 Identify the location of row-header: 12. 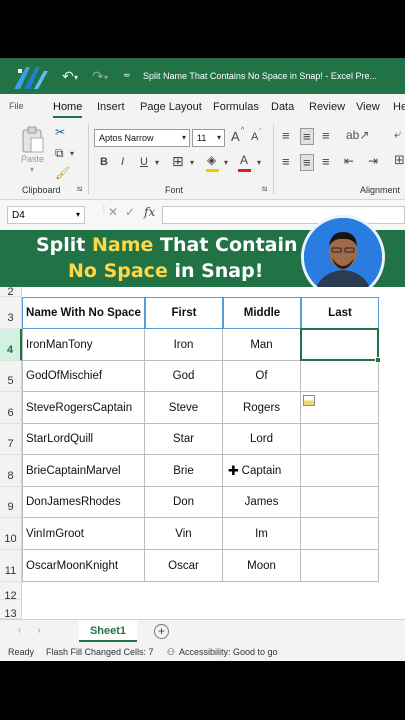
(11, 592).